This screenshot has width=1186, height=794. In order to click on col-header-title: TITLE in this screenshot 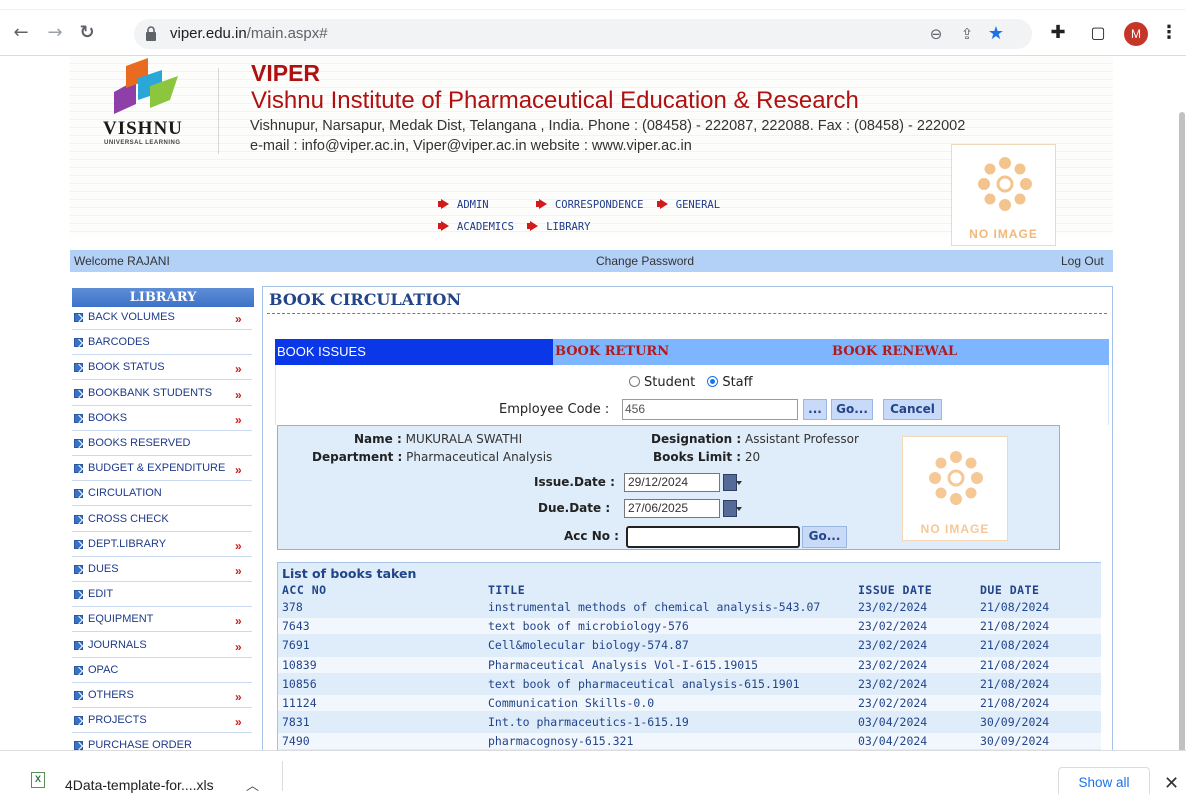, I will do `click(507, 590)`.